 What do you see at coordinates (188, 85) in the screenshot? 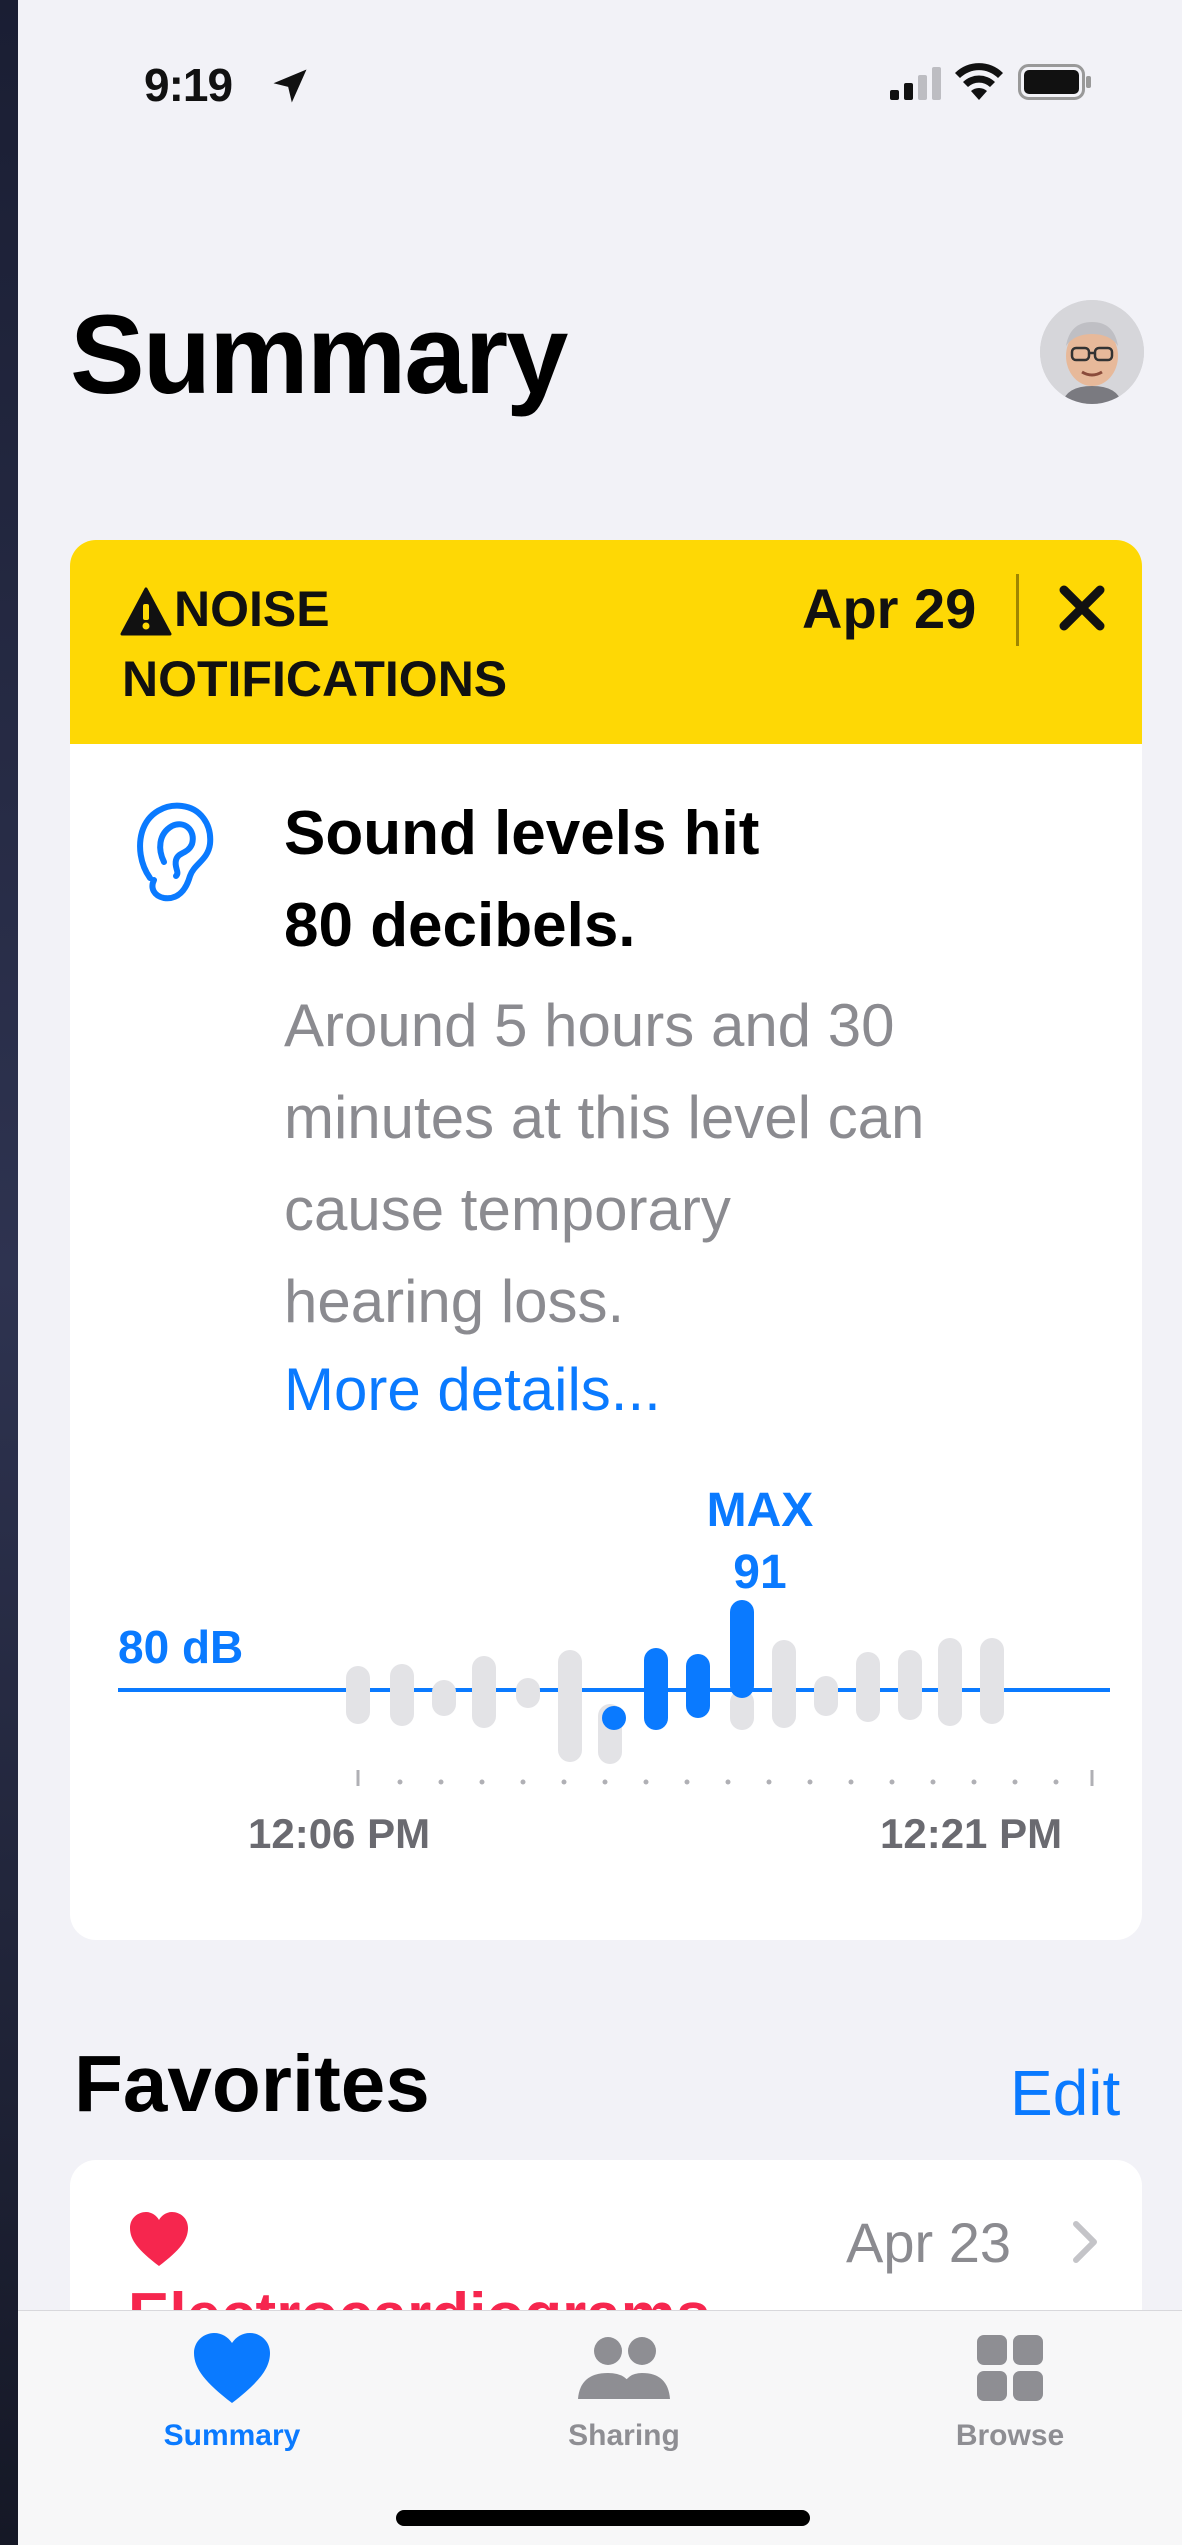
I see `status-time: 9:19` at bounding box center [188, 85].